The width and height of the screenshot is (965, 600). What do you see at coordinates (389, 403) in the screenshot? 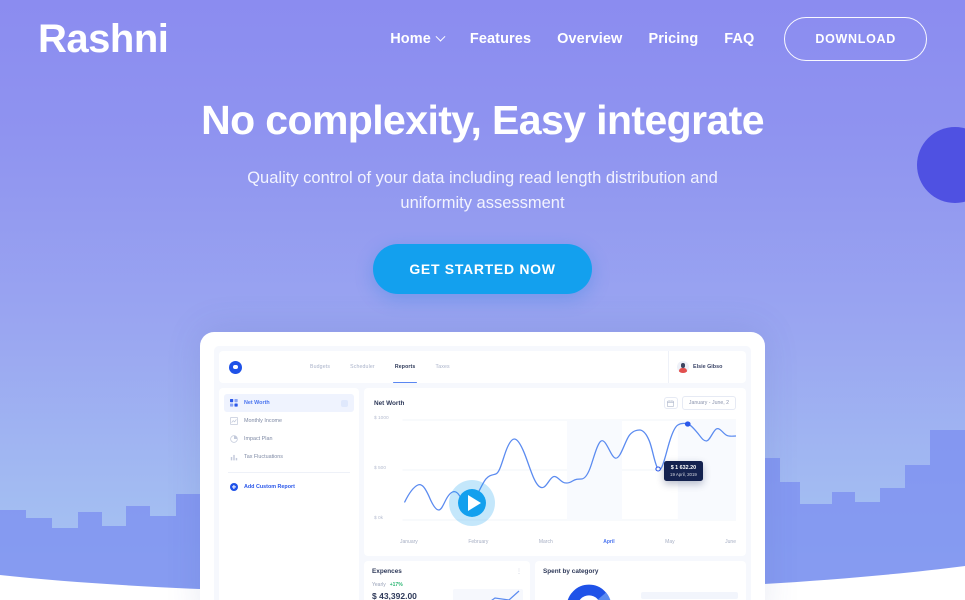
I see `net-worth-title: Net Worth` at bounding box center [389, 403].